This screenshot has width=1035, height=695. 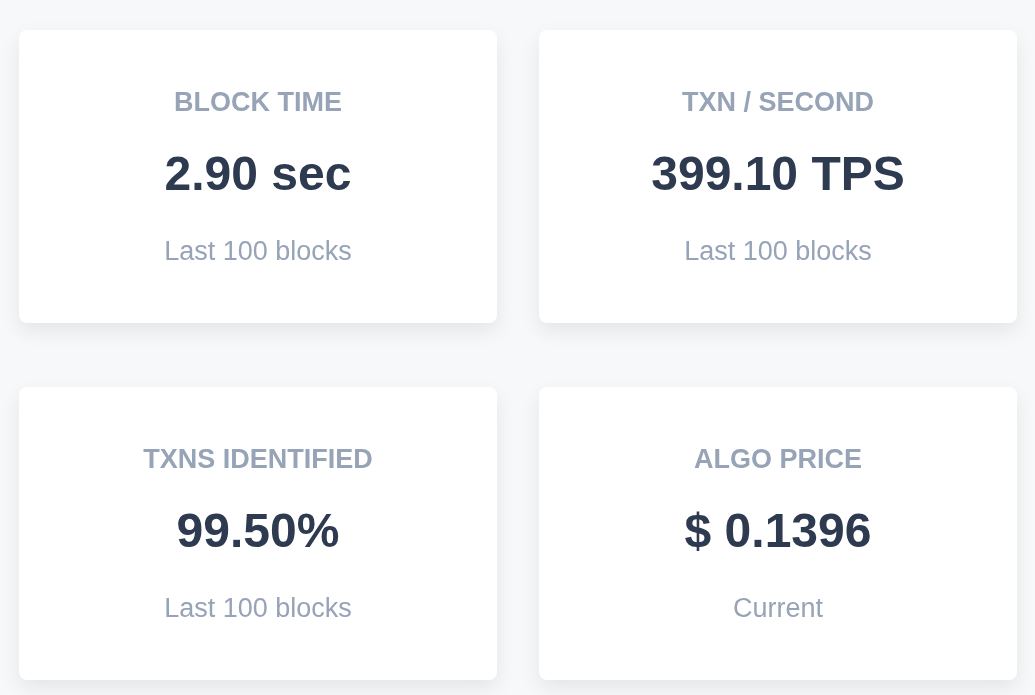 I want to click on stat-value: 399.10 TPS, so click(x=778, y=173).